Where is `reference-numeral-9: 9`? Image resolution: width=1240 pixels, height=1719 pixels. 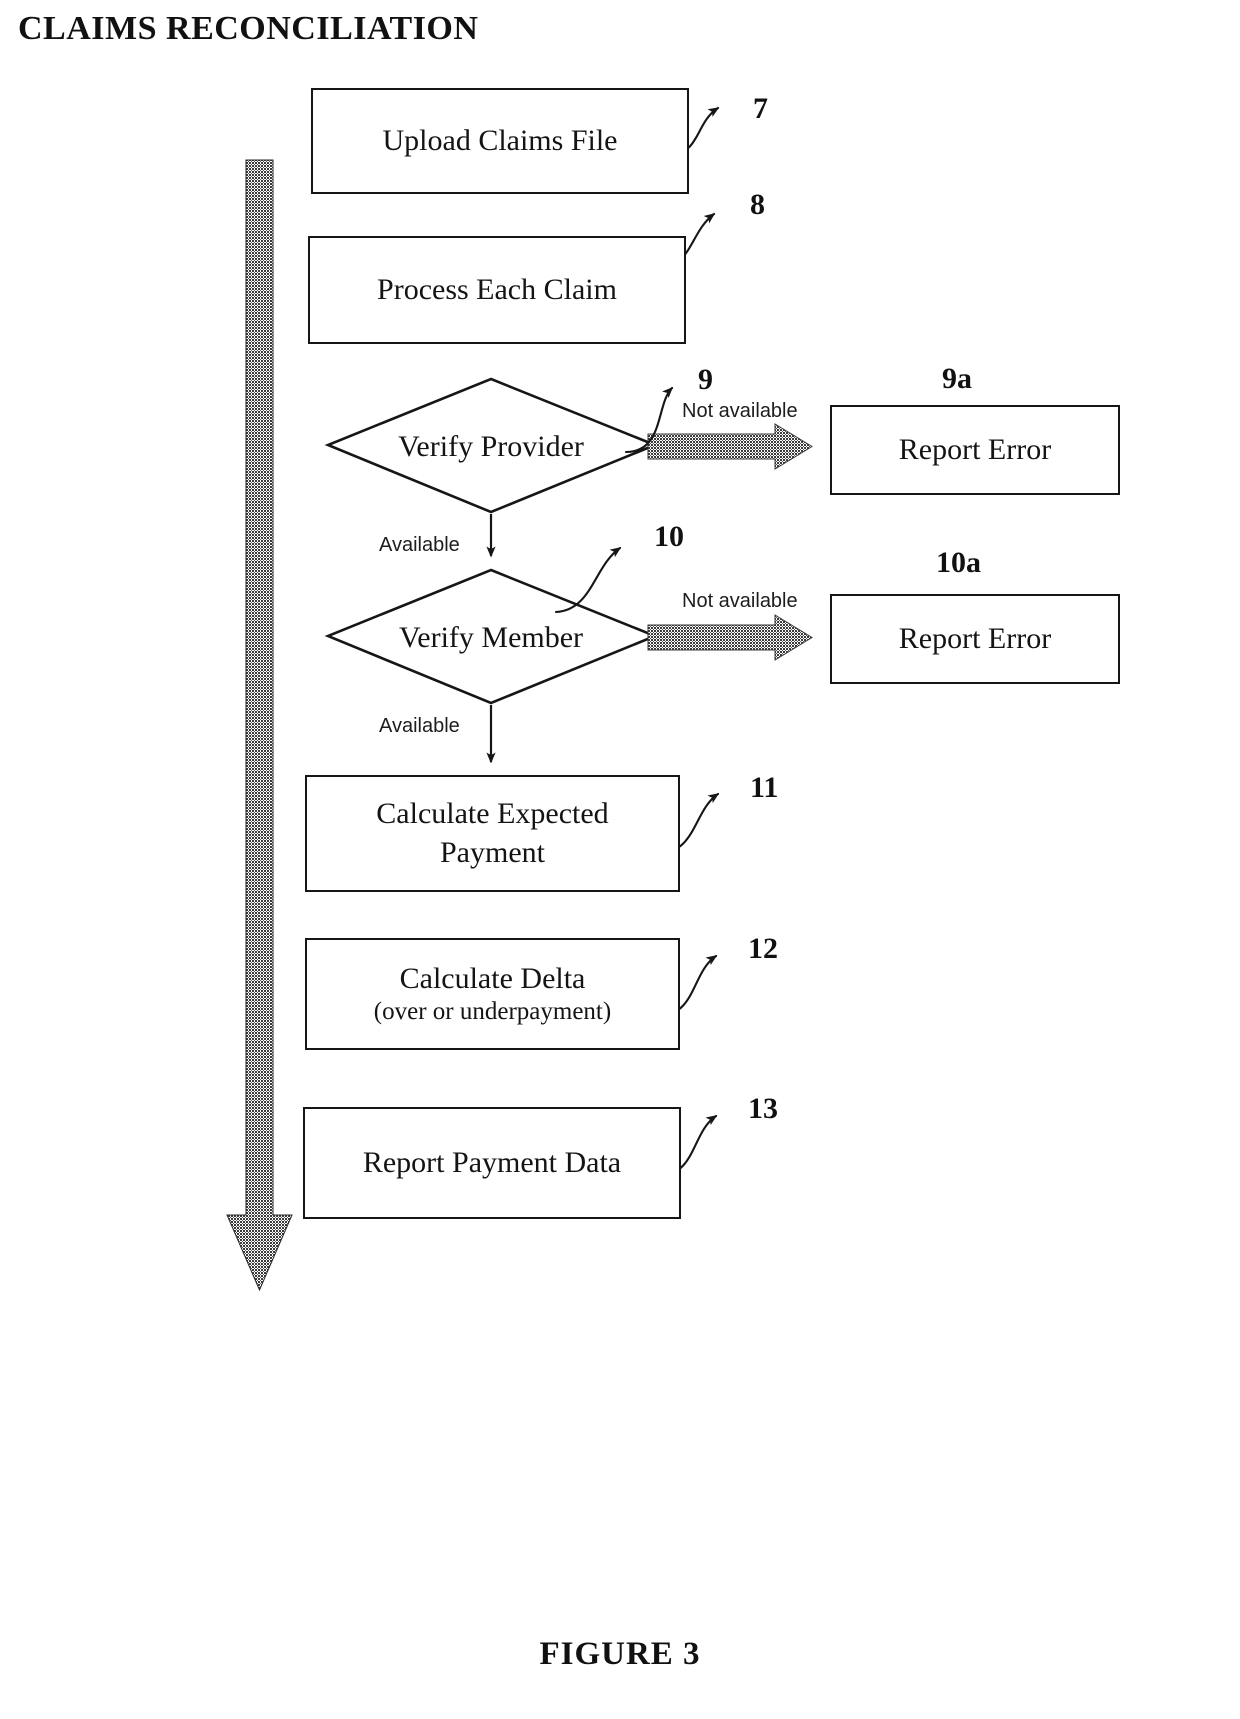
reference-numeral-9: 9 is located at coordinates (705, 379).